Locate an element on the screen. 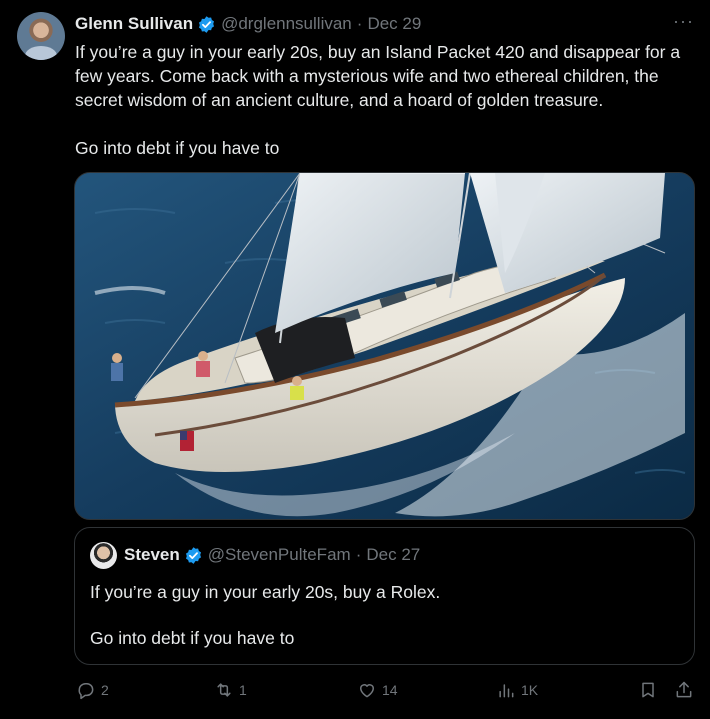 The width and height of the screenshot is (710, 719). retweet-icon is located at coordinates (224, 690).